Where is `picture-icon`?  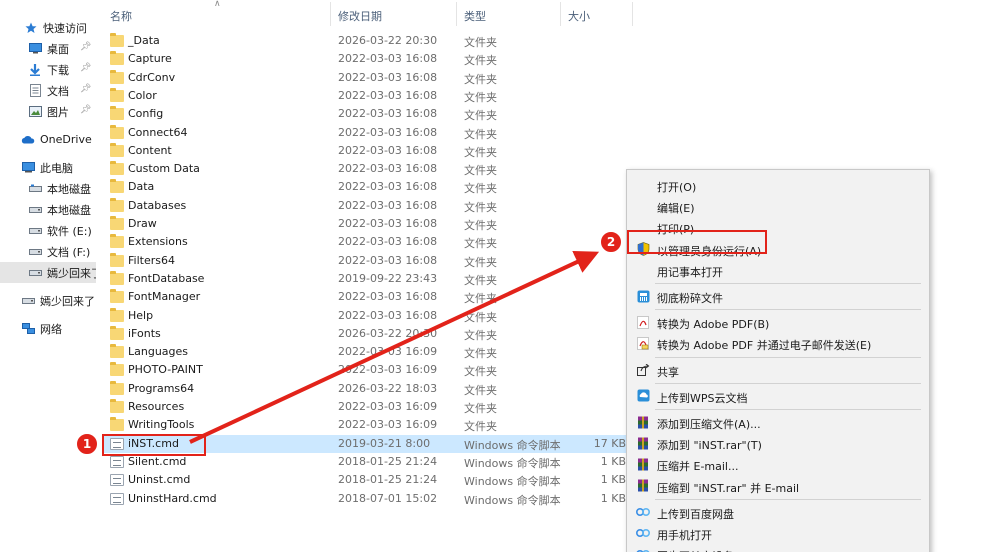
picture-icon is located at coordinates (35, 112).